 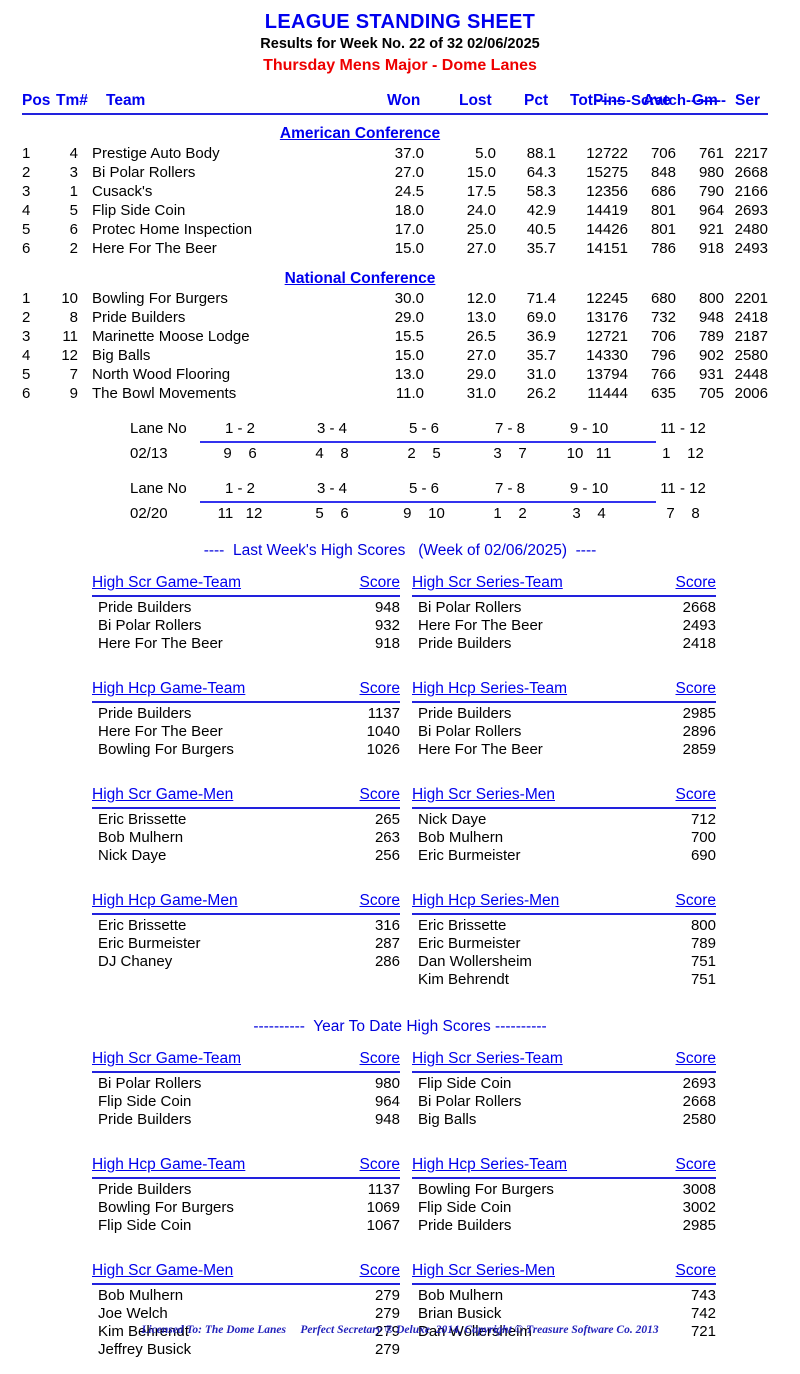 What do you see at coordinates (541, 317) in the screenshot?
I see `cell-pct: 69.0` at bounding box center [541, 317].